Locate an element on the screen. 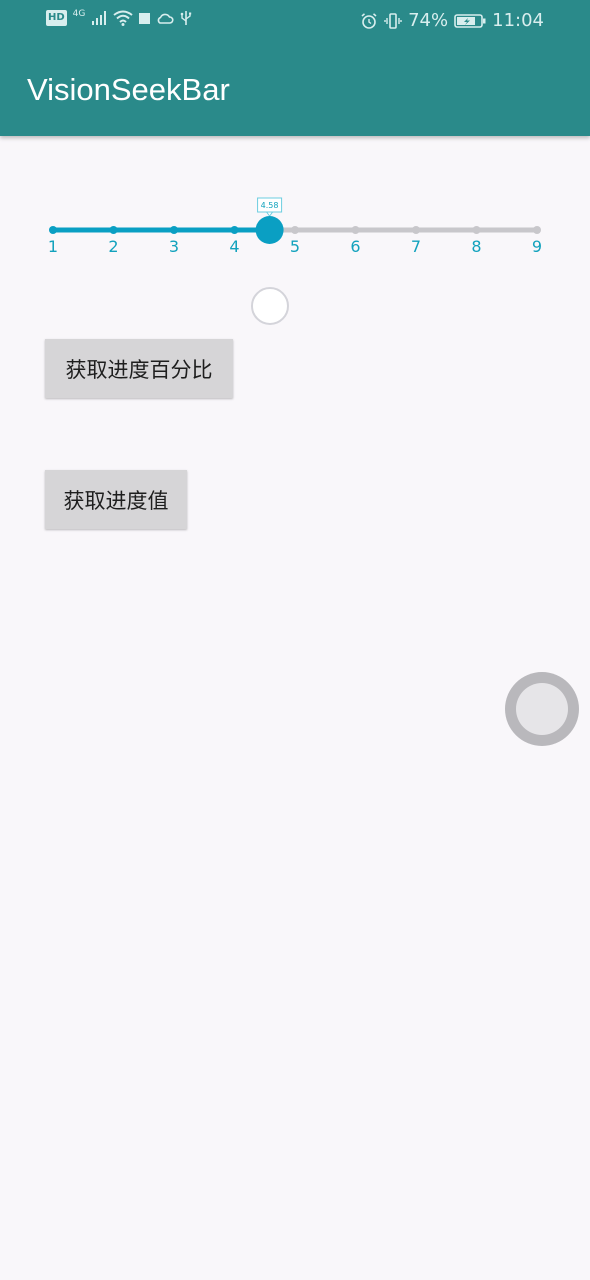  get-progress-percent-button: 获取进度百分比 is located at coordinates (139, 368).